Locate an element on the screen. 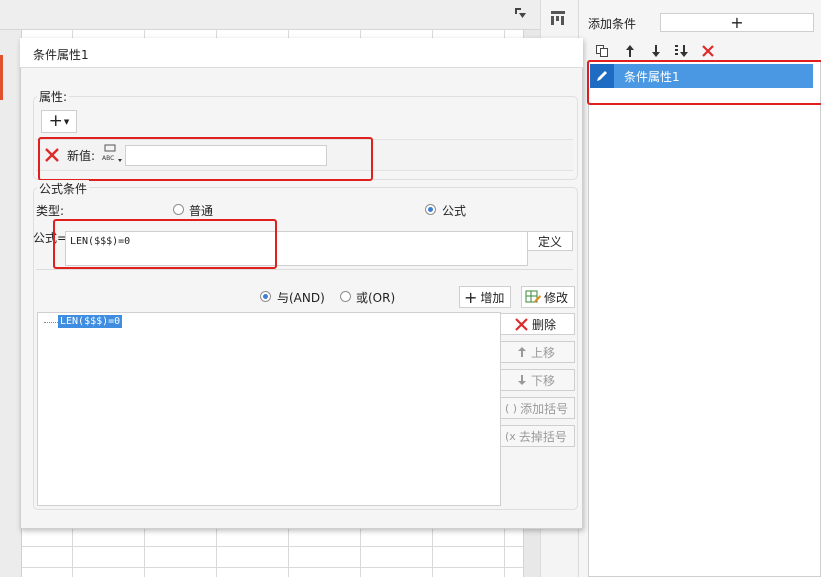  bracket-icon: ( ) is located at coordinates (511, 408).